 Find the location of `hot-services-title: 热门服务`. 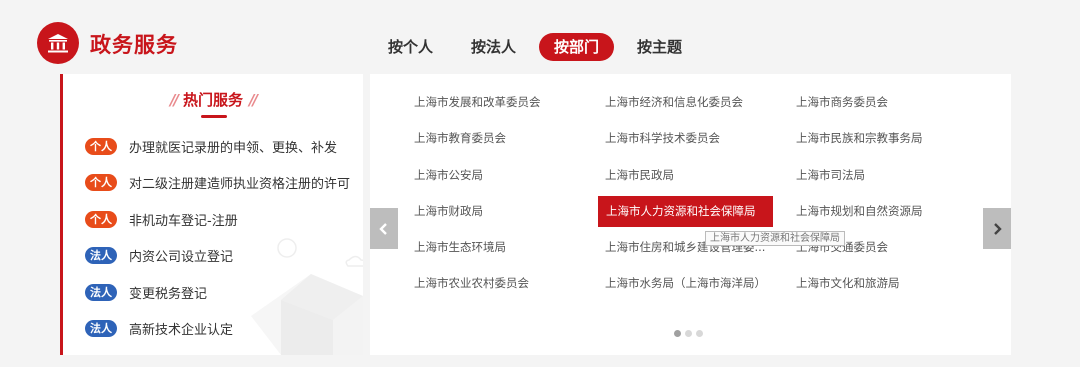

hot-services-title: 热门服务 is located at coordinates (212, 100).